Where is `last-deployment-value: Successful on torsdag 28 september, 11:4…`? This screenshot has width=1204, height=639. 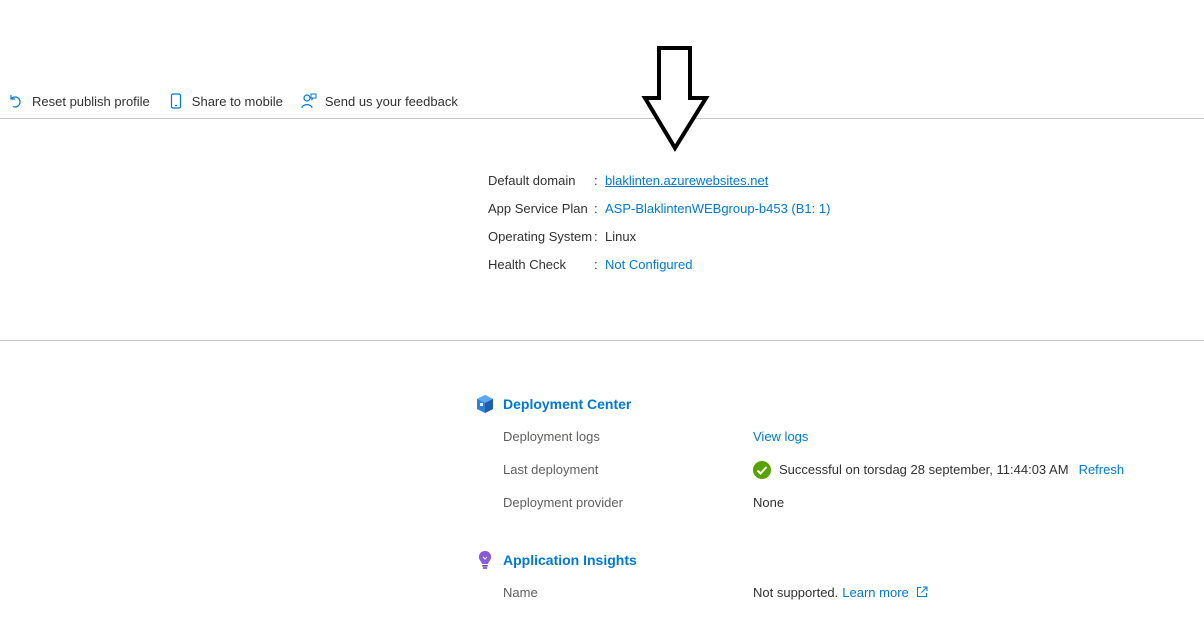
last-deployment-value: Successful on torsdag 28 september, 11:4… is located at coordinates (939, 469).